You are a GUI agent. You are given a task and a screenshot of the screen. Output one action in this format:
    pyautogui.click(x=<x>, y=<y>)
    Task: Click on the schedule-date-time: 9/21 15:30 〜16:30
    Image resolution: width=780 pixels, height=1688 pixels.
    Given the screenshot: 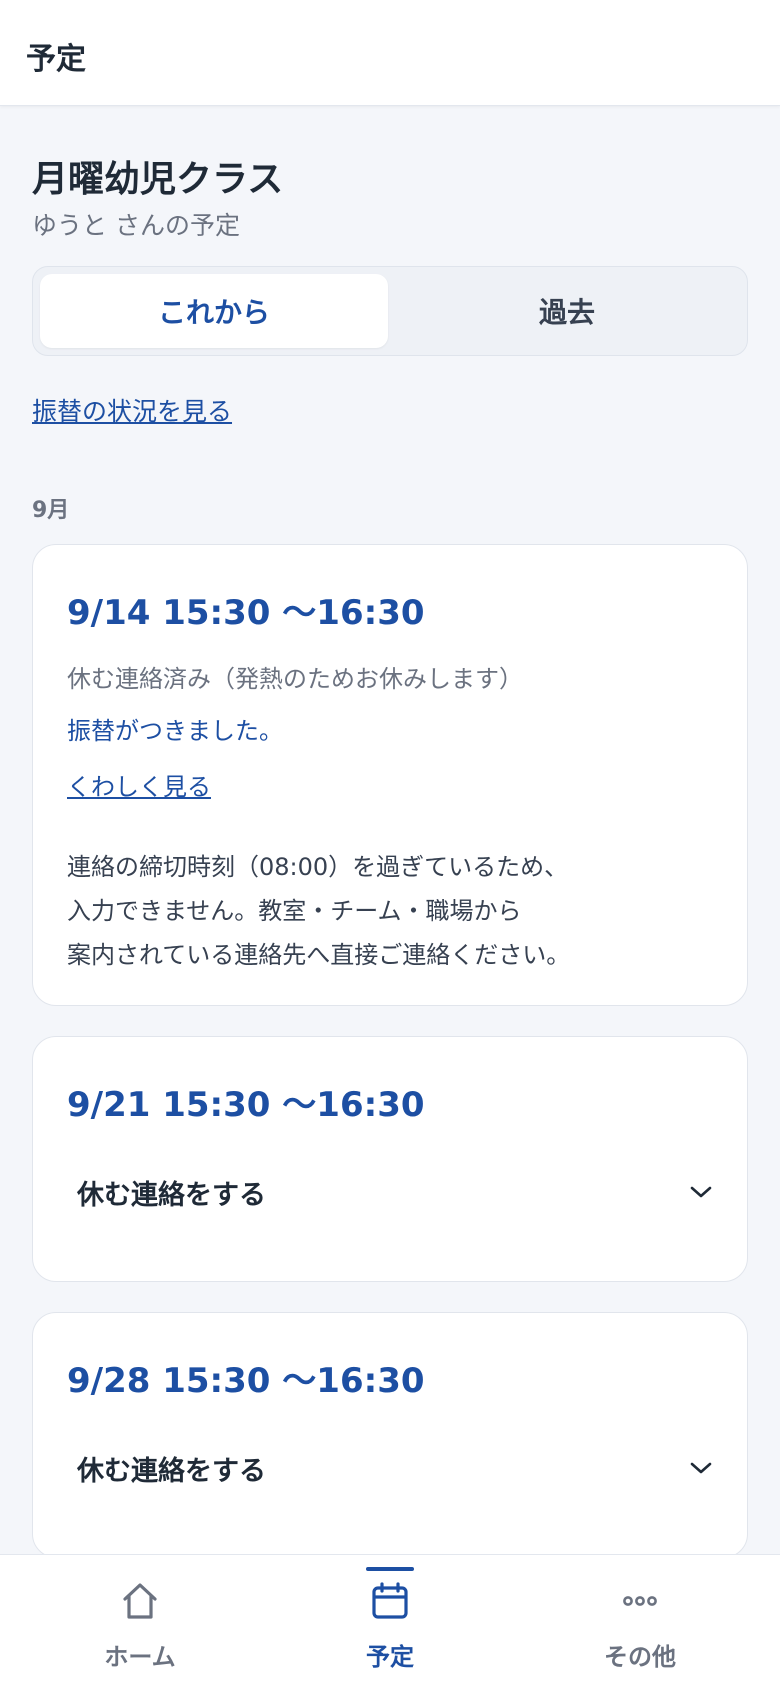 What is the action you would take?
    pyautogui.click(x=246, y=1105)
    